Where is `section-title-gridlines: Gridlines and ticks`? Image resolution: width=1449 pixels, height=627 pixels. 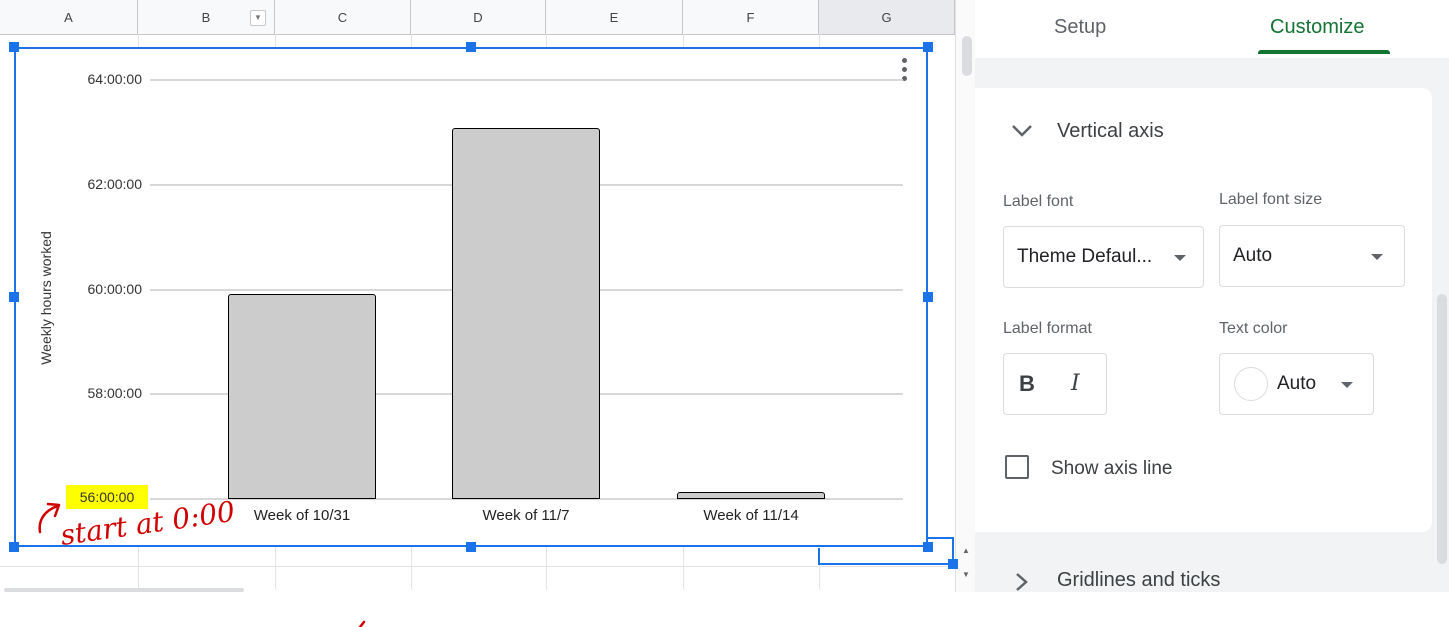 section-title-gridlines: Gridlines and ticks is located at coordinates (1138, 580).